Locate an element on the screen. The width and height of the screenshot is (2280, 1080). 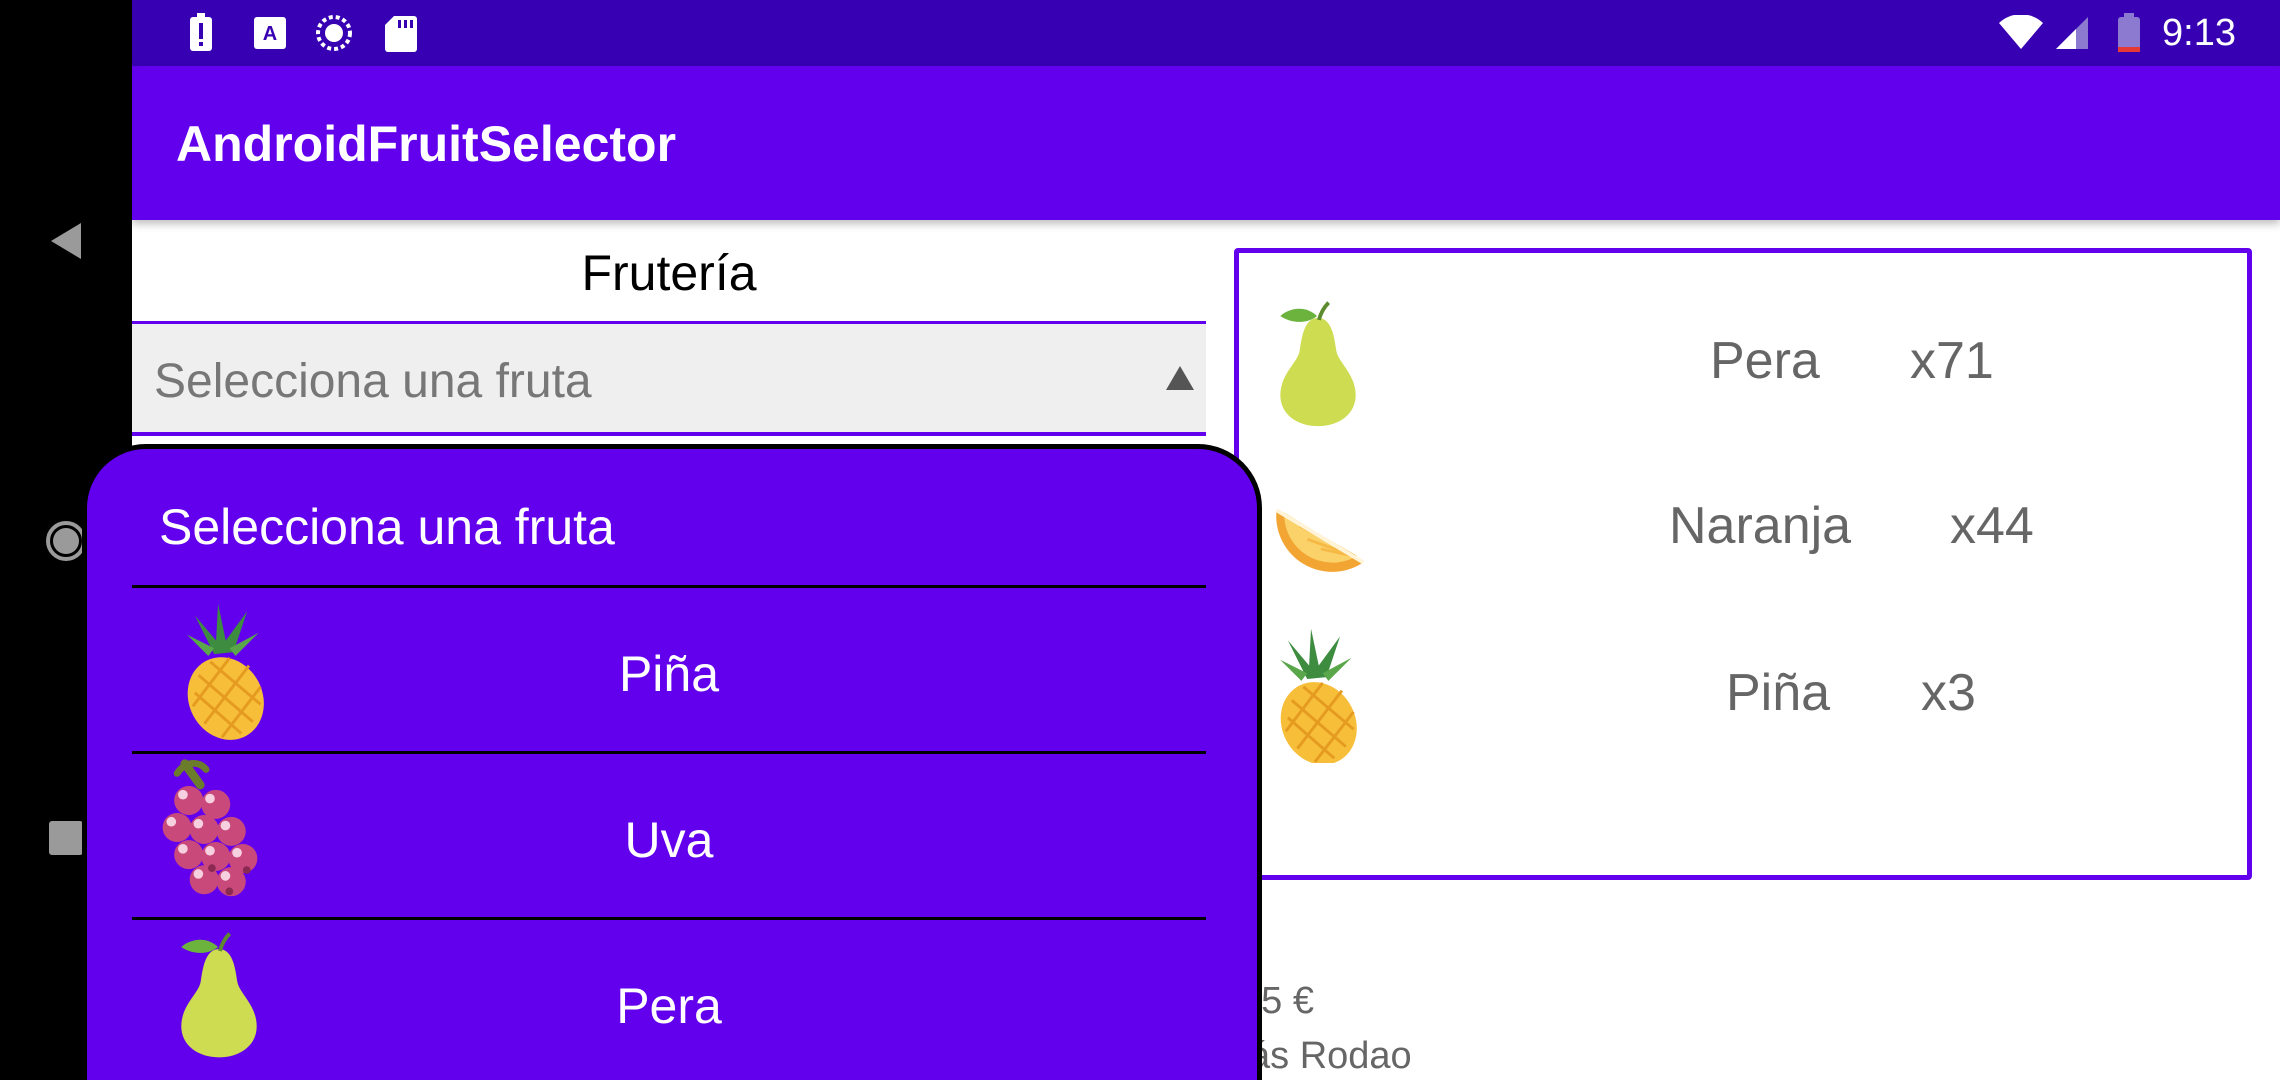
app-title: AndroidFruitSelector is located at coordinates (426, 144).